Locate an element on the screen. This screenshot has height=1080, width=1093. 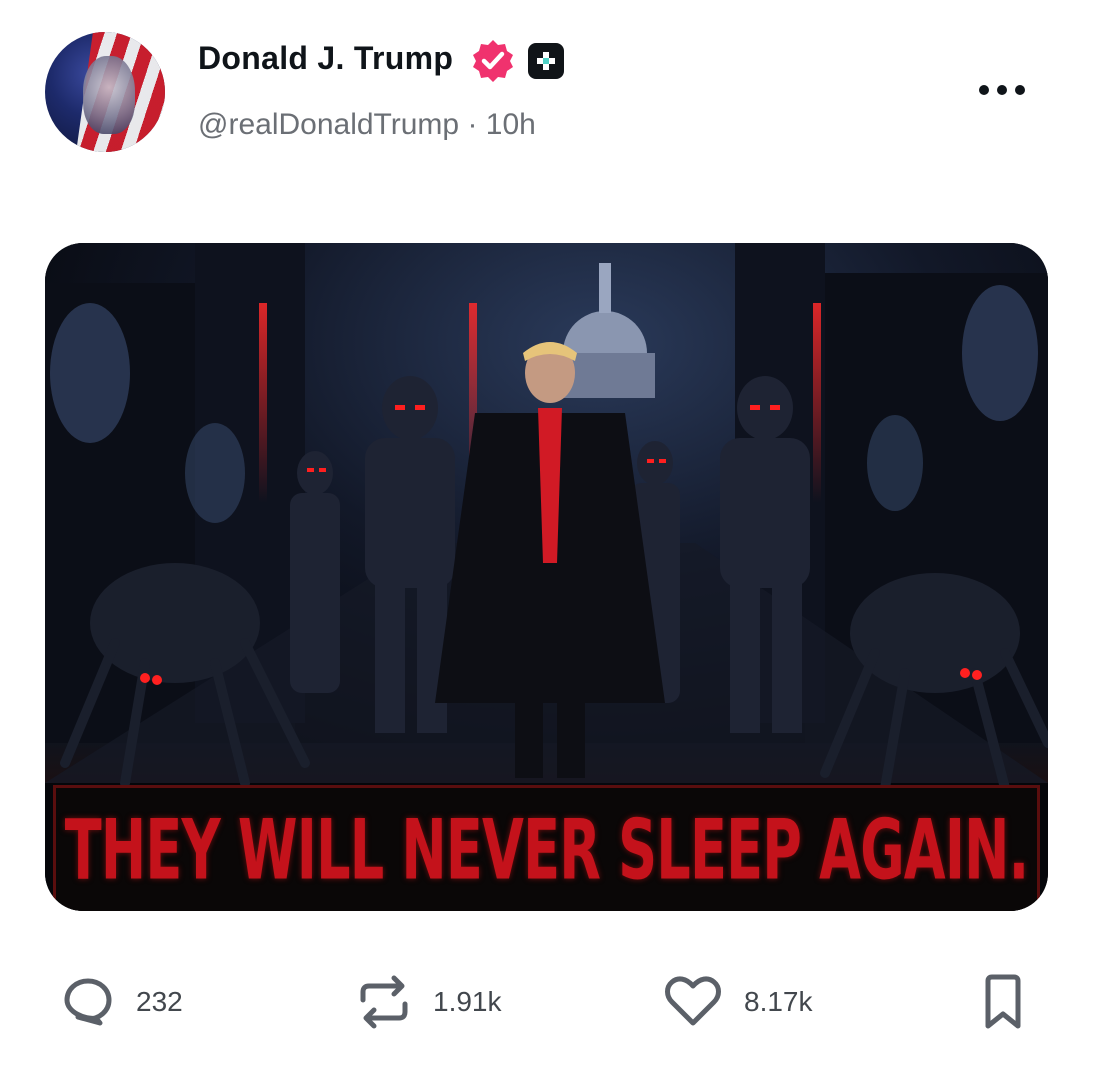
avatar is located at coordinates (105, 92).